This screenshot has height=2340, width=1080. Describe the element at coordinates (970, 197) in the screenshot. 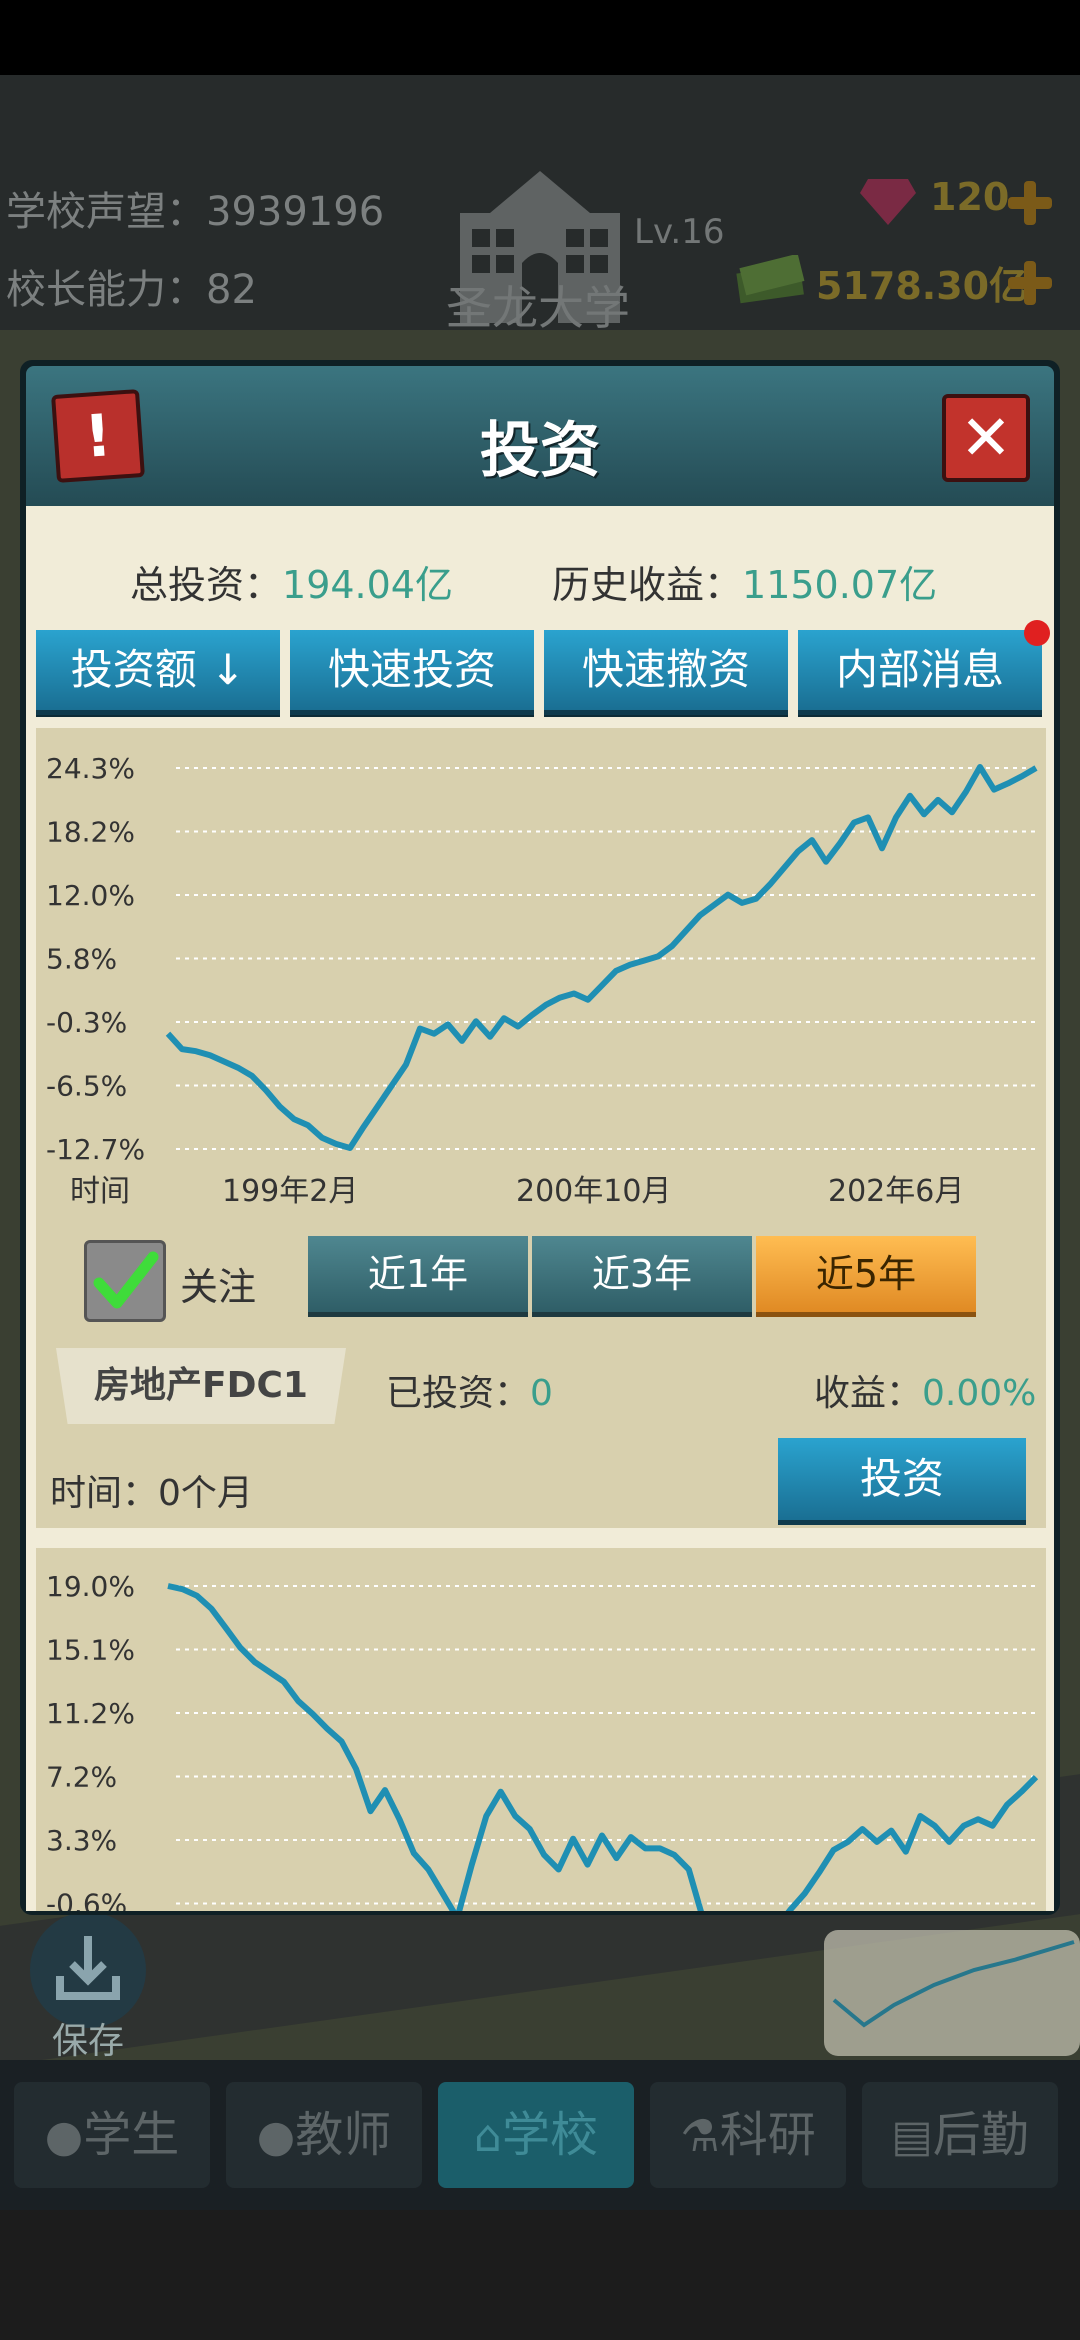

I see `gem-count: 120` at that location.